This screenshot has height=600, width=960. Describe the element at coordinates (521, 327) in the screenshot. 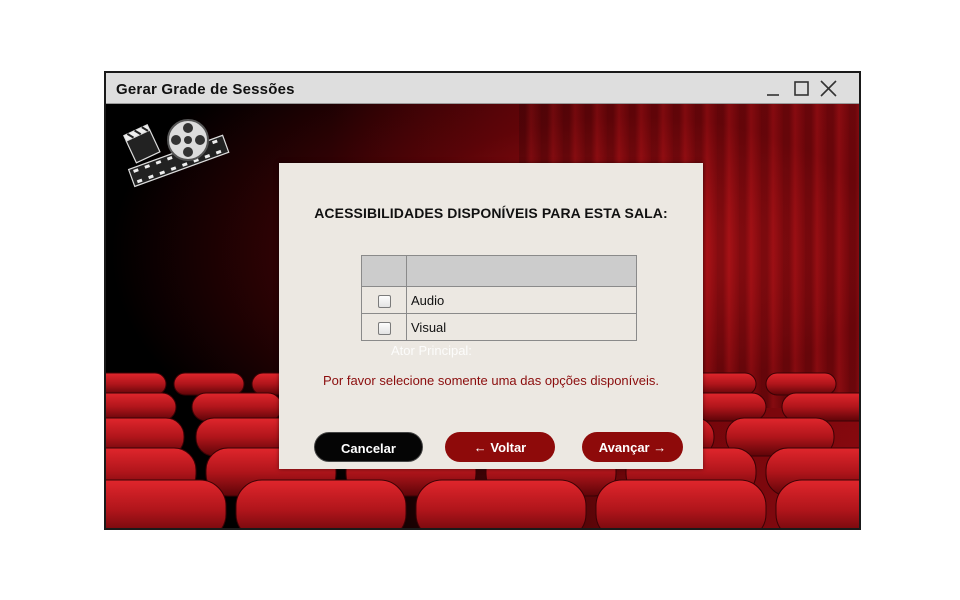

I see `visual-label: Visual` at that location.